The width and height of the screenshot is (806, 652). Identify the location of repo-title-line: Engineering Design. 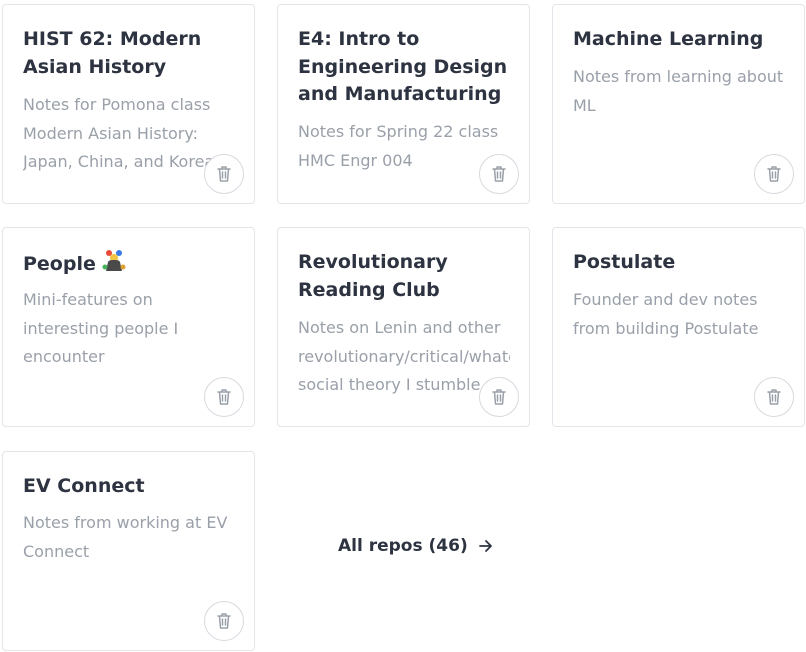
(403, 66).